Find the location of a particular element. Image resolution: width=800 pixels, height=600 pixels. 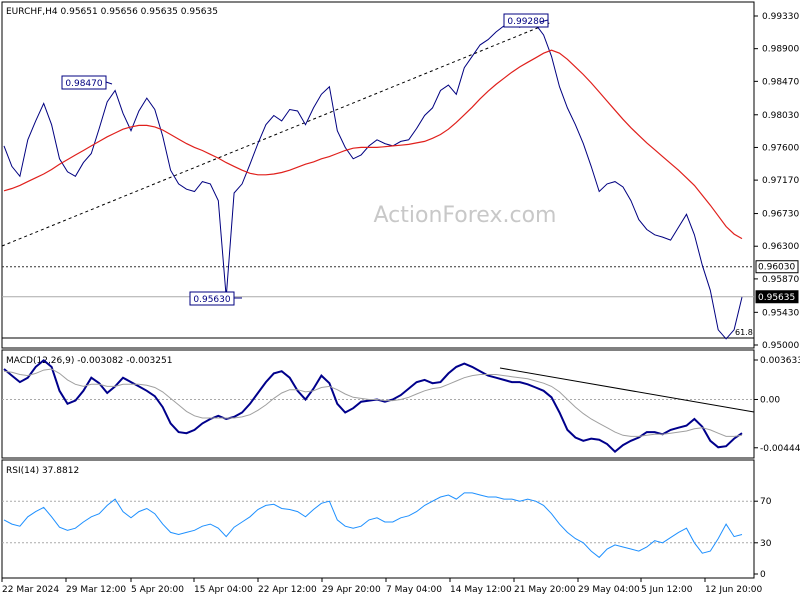

x-tick-label: 14 May 12:00 is located at coordinates (481, 590).